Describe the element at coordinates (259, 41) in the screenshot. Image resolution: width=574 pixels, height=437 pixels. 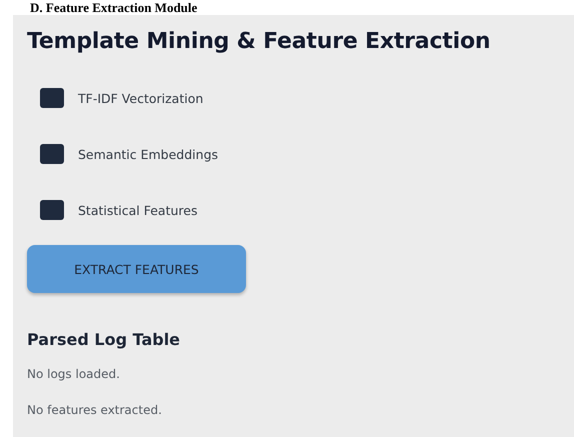
I see `panel-title: Template Mining & Feature Extraction` at that location.